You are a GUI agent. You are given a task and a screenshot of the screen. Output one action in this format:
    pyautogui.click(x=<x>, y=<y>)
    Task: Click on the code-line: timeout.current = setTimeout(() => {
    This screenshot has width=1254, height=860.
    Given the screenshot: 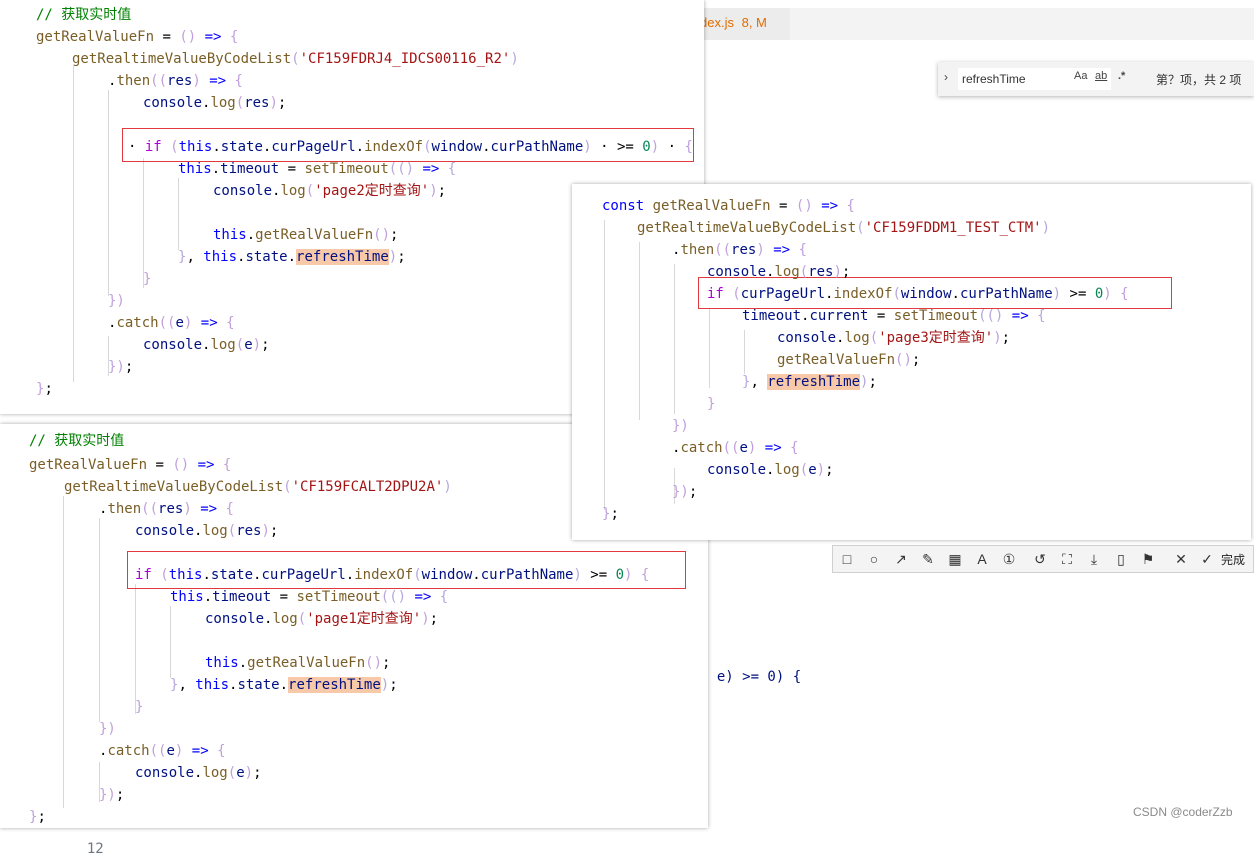 What is the action you would take?
    pyautogui.click(x=894, y=316)
    